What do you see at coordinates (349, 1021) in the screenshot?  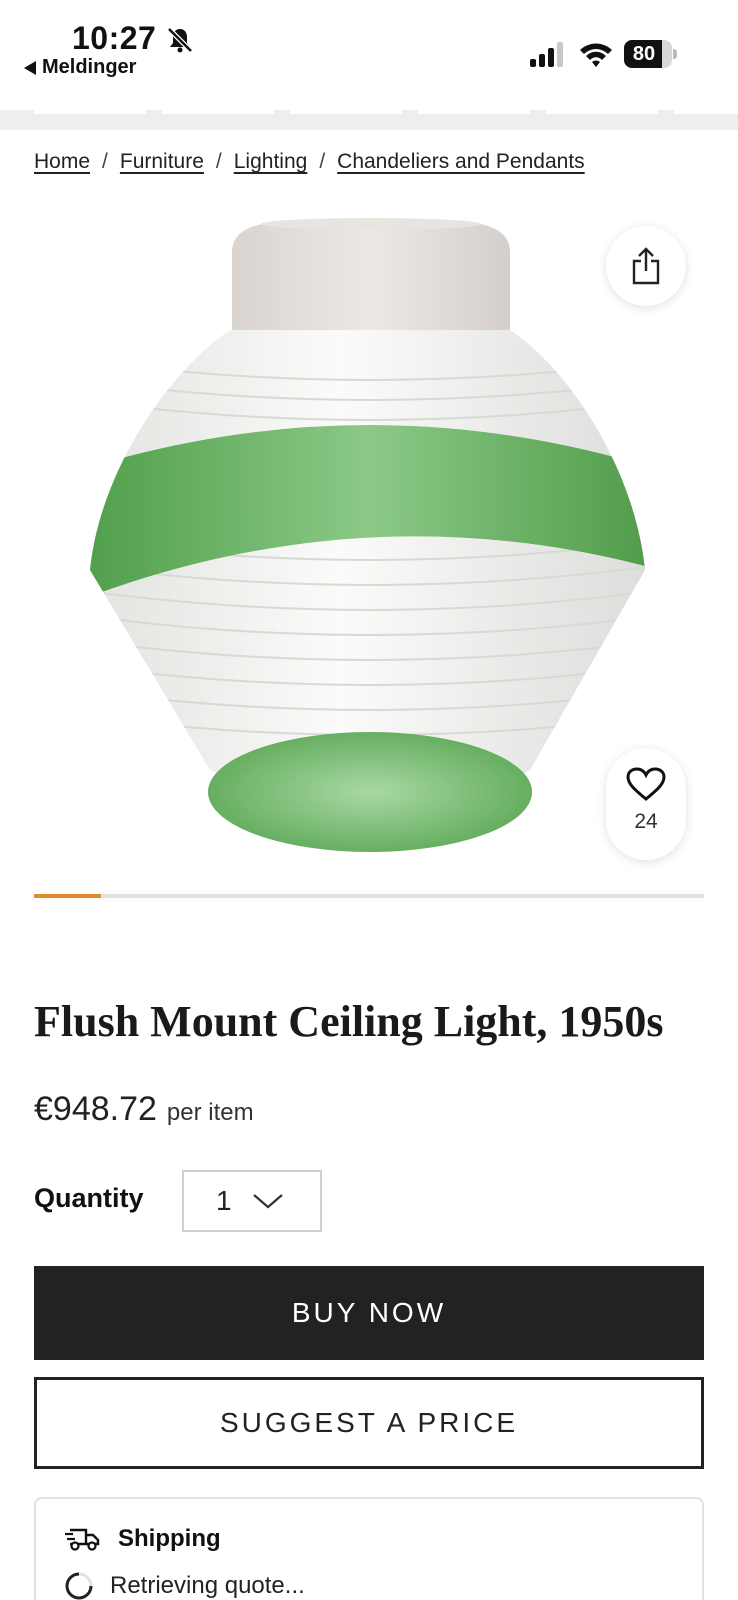 I see `product-title: Flush Mount Ceiling Light, 1950s` at bounding box center [349, 1021].